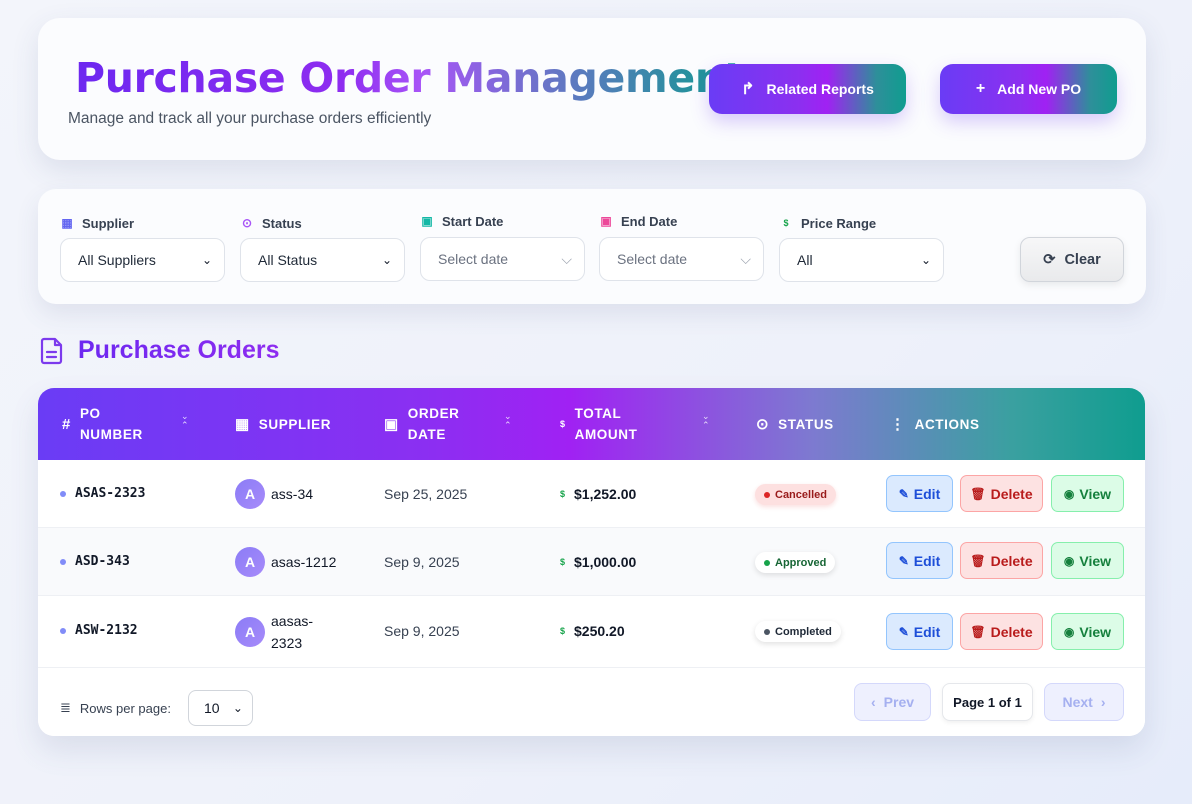 This screenshot has height=804, width=1192. Describe the element at coordinates (110, 493) in the screenshot. I see `po-number: ASAS-2323` at that location.